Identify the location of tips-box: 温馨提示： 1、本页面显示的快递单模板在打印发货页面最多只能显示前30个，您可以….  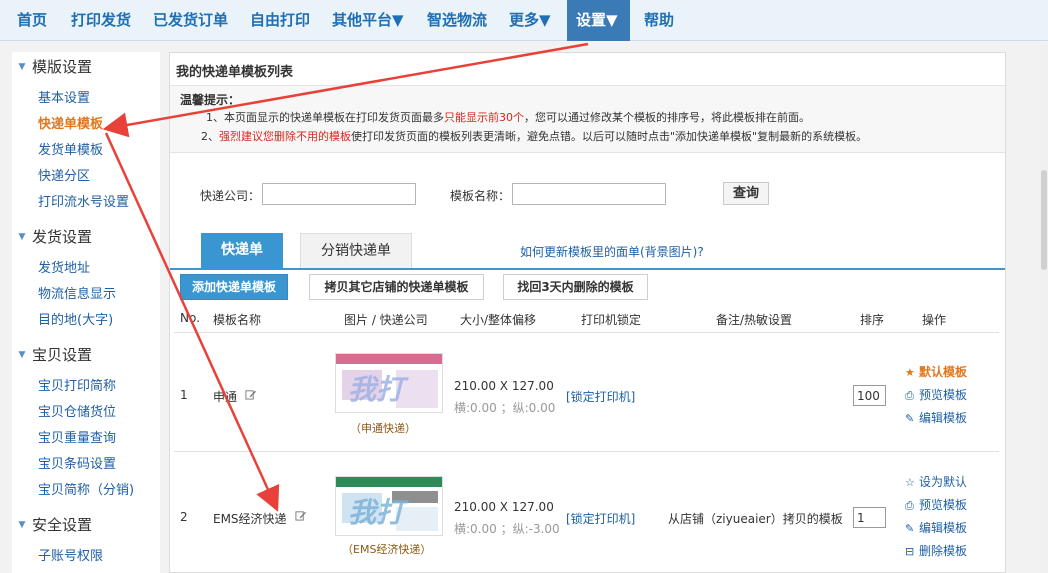
(587, 119).